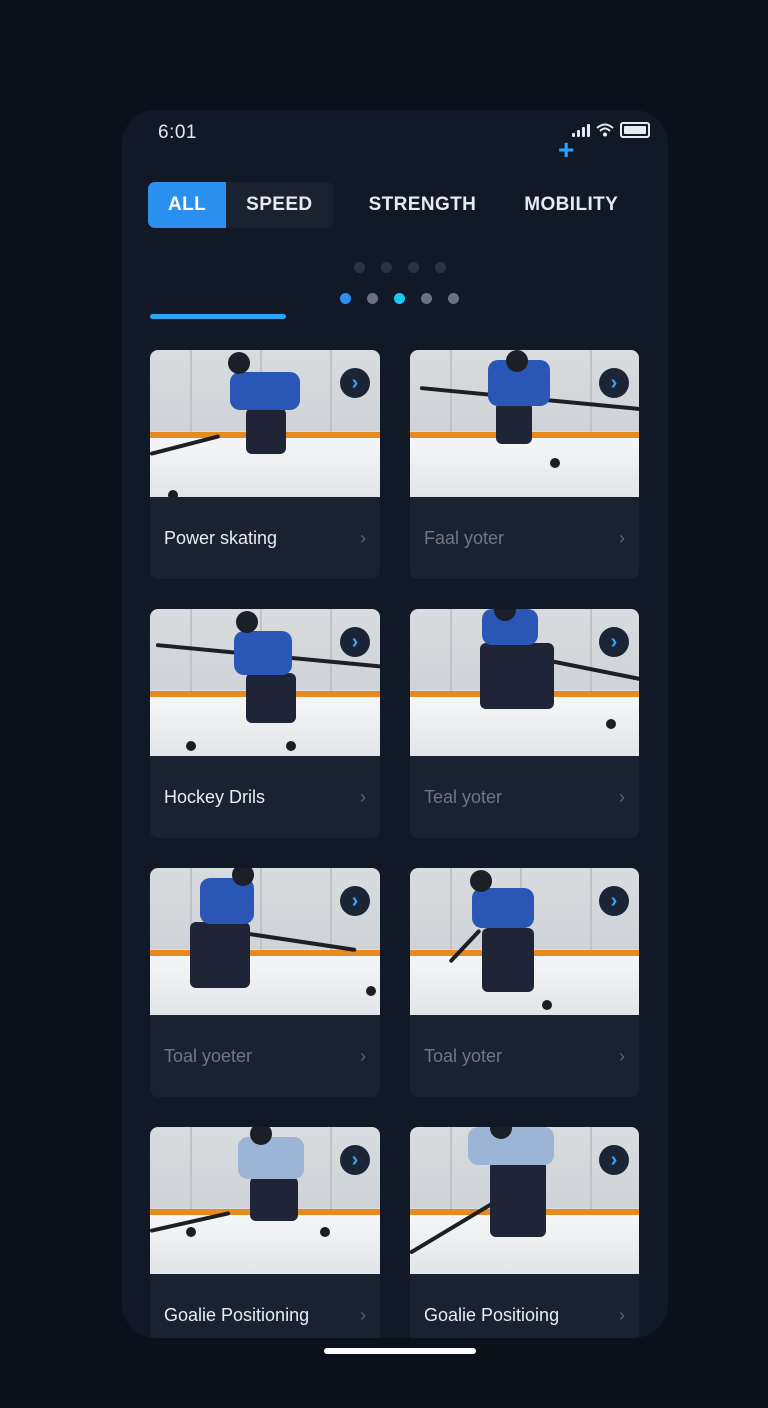  Describe the element at coordinates (571, 205) in the screenshot. I see `tab-mobility: MOBILITY` at that location.